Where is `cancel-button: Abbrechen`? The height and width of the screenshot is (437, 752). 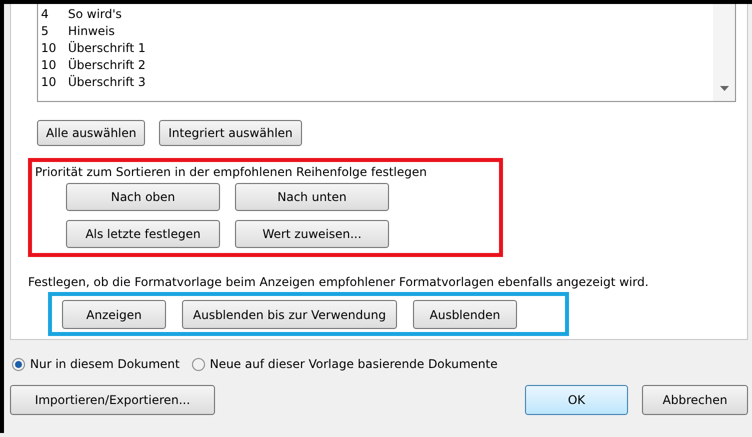 cancel-button: Abbrechen is located at coordinates (695, 400).